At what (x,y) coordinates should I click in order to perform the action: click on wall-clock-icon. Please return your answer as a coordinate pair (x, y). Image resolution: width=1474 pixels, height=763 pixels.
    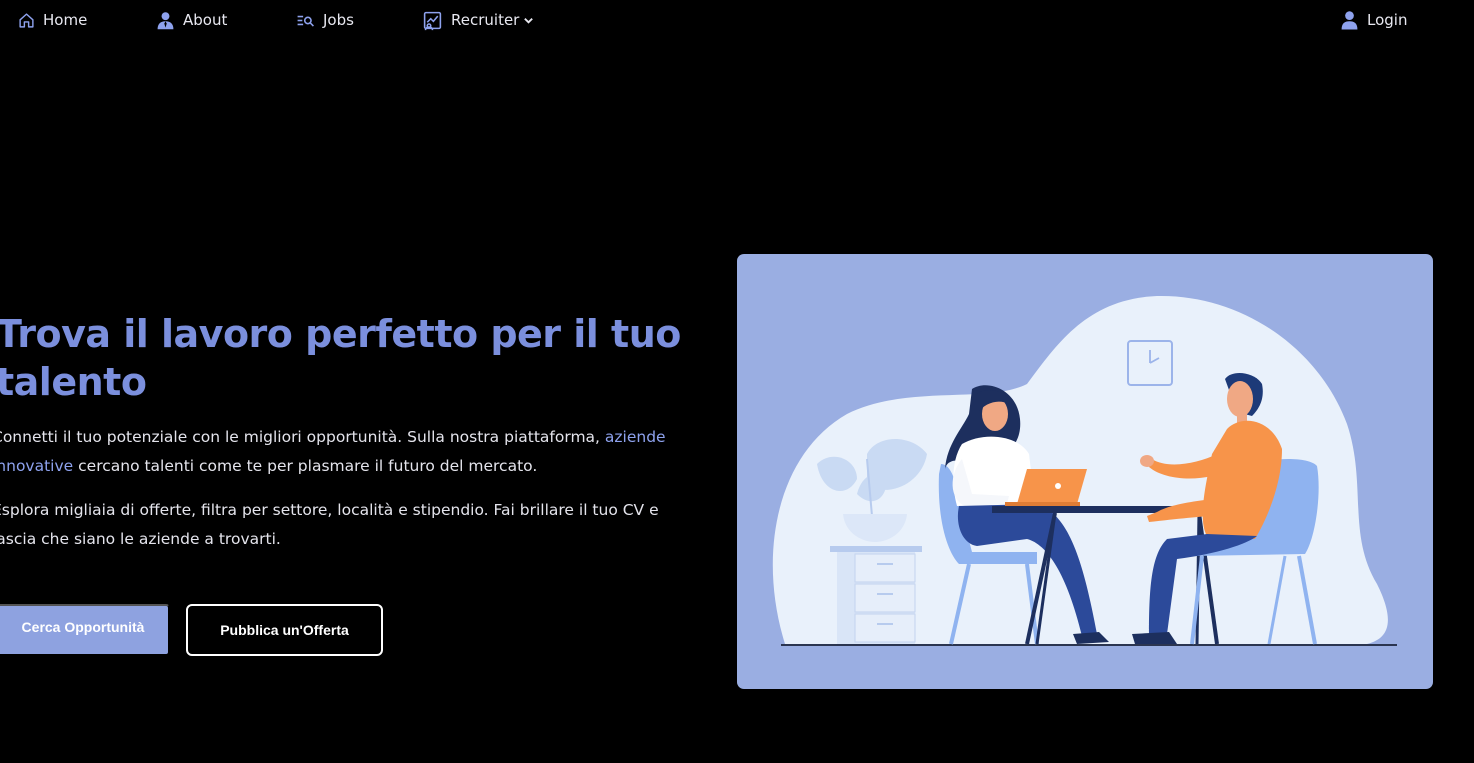
    Looking at the image, I should click on (1150, 363).